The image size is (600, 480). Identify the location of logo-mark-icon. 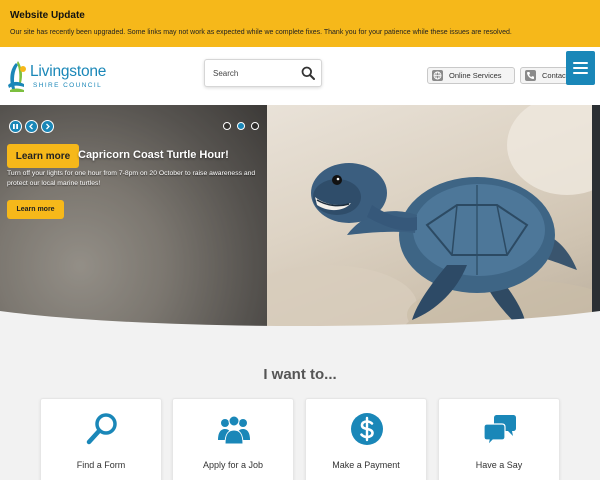
(17, 76).